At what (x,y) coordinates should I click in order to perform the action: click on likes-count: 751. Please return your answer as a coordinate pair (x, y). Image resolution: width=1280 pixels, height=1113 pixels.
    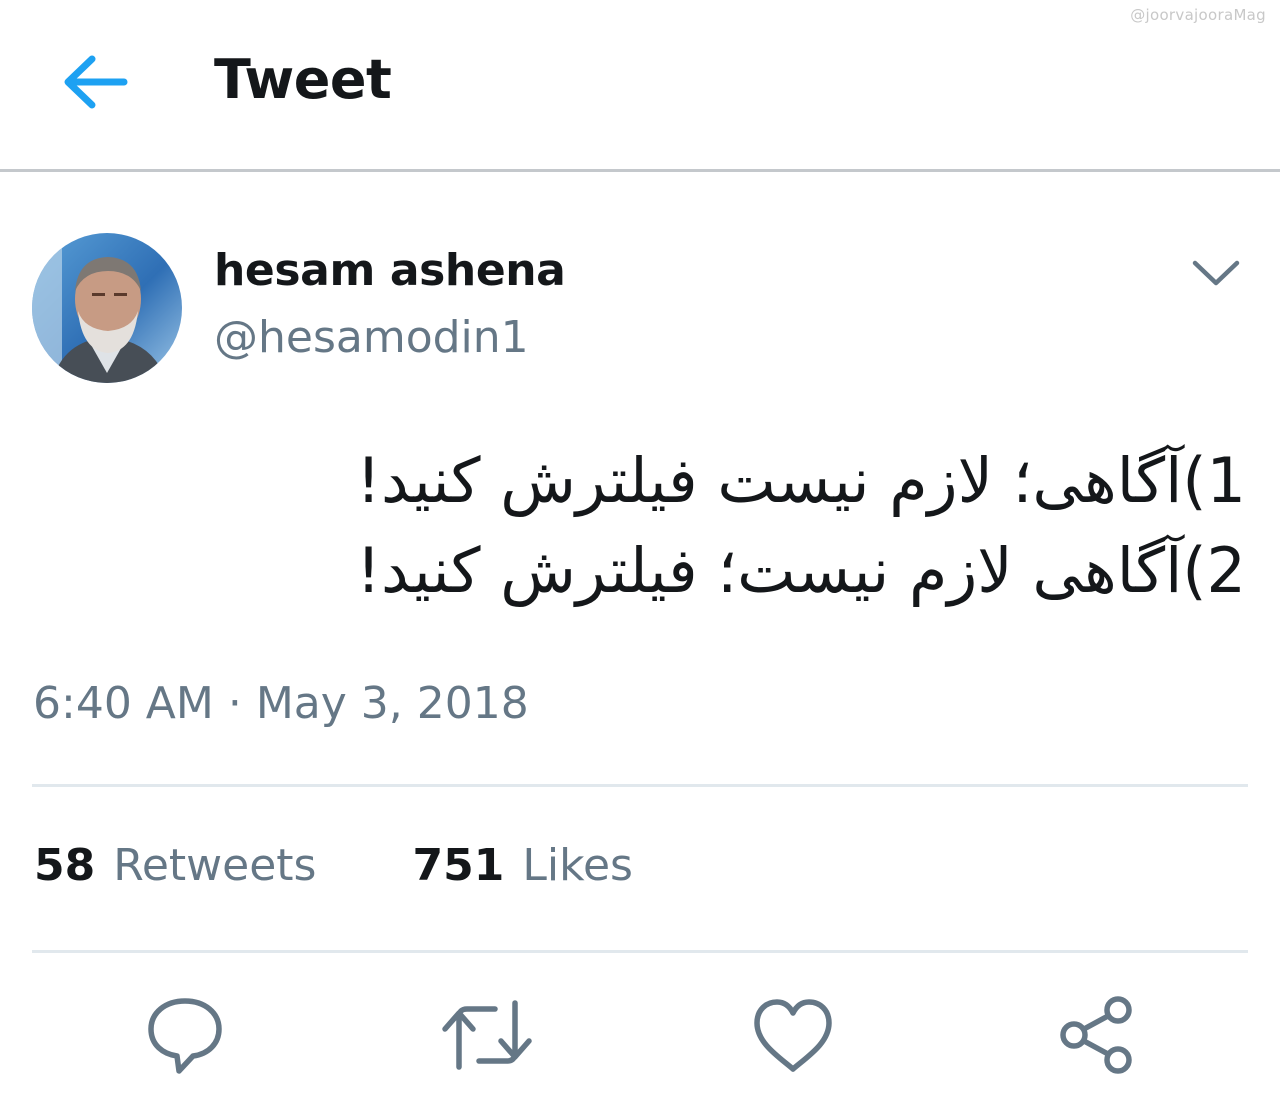
    Looking at the image, I should click on (458, 865).